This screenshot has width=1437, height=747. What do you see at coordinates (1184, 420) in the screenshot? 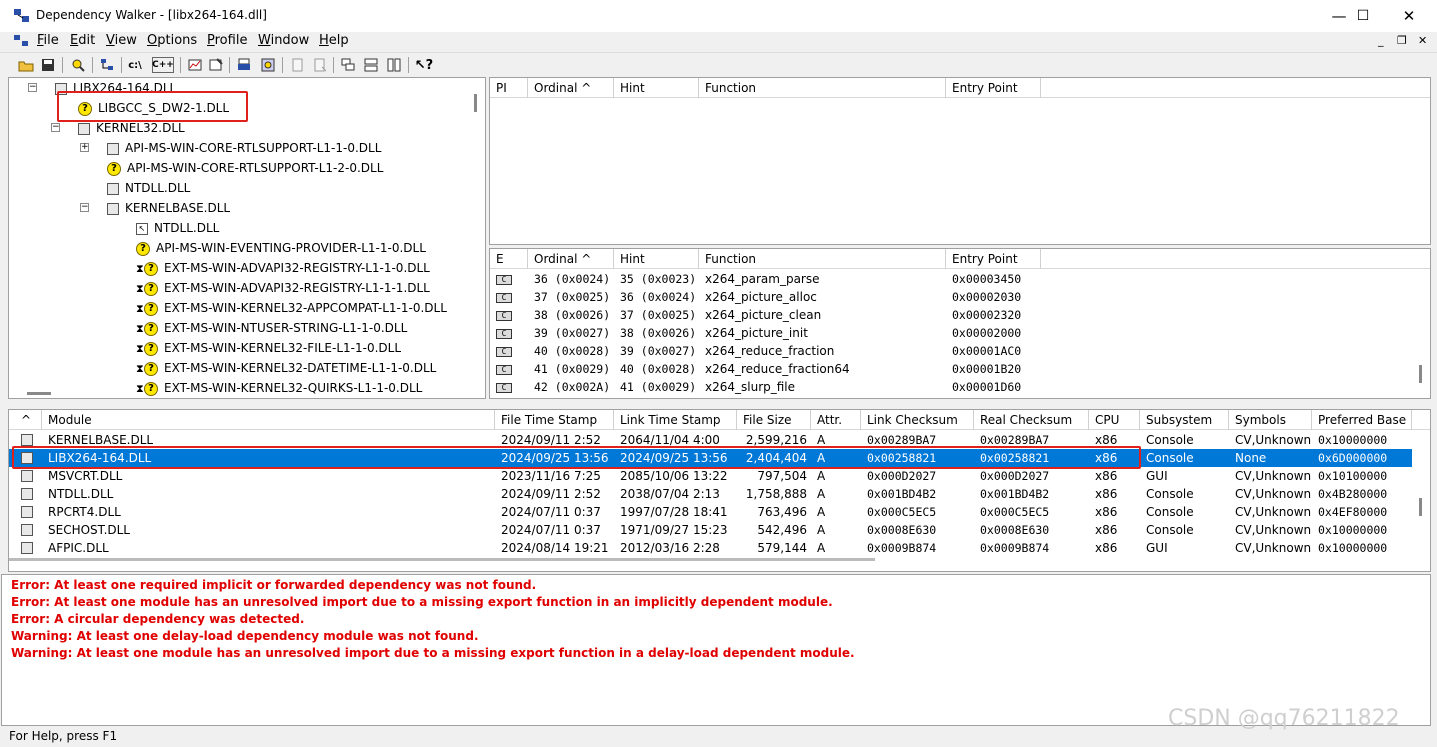
I see `module-col-subsystem: Subsystem` at bounding box center [1184, 420].